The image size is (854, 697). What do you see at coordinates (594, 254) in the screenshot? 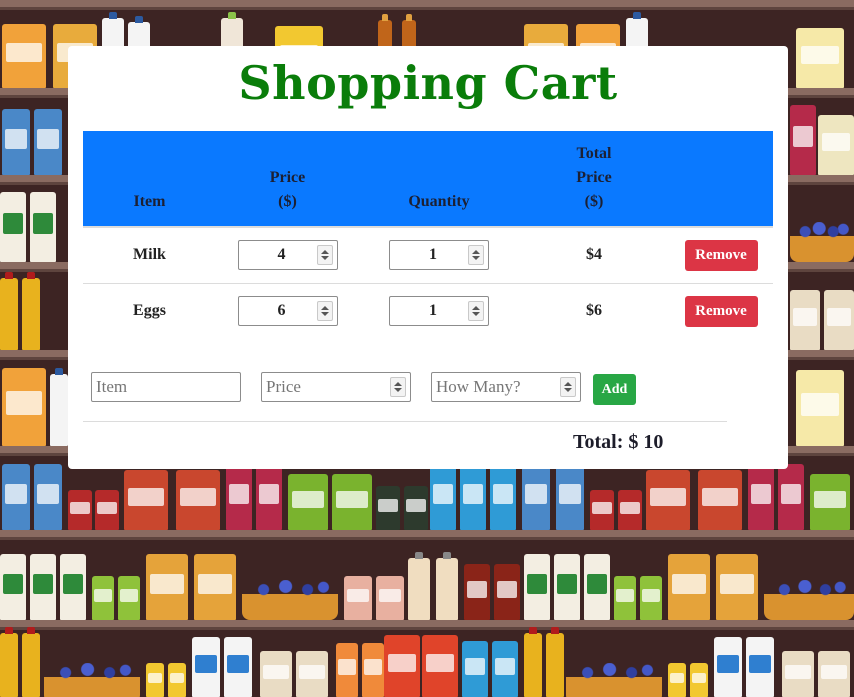
I see `row-total: $4` at bounding box center [594, 254].